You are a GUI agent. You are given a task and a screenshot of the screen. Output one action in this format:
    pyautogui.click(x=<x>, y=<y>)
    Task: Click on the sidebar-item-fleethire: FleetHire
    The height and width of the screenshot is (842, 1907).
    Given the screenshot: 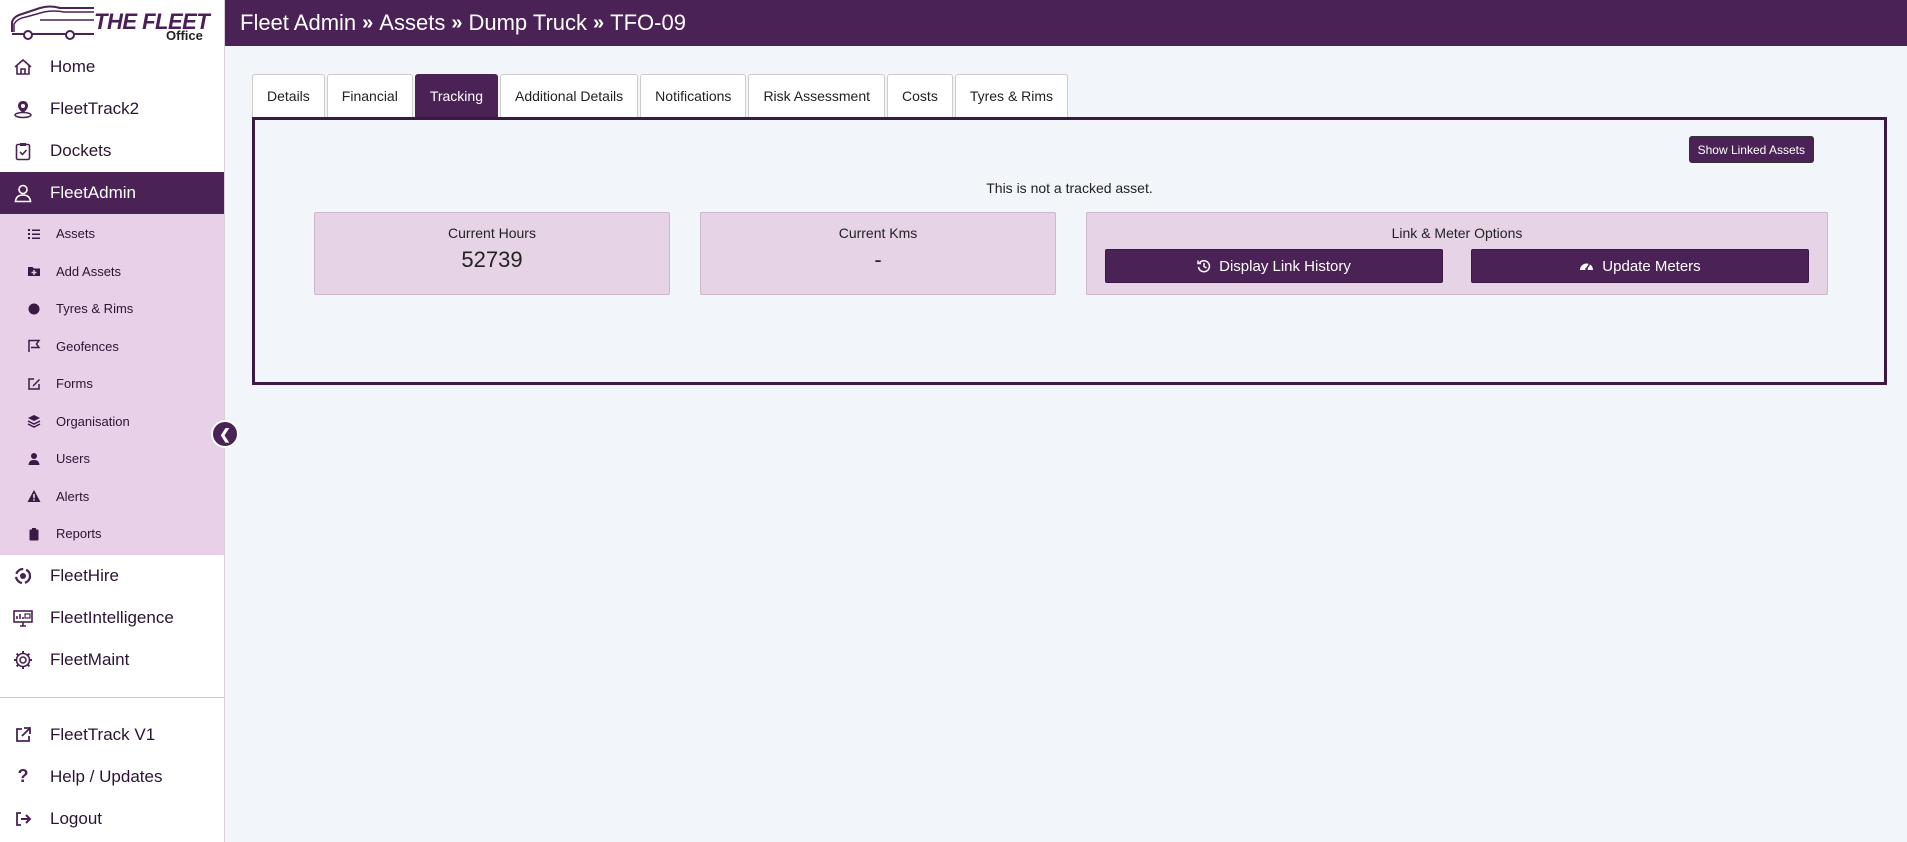 What is the action you would take?
    pyautogui.click(x=112, y=576)
    